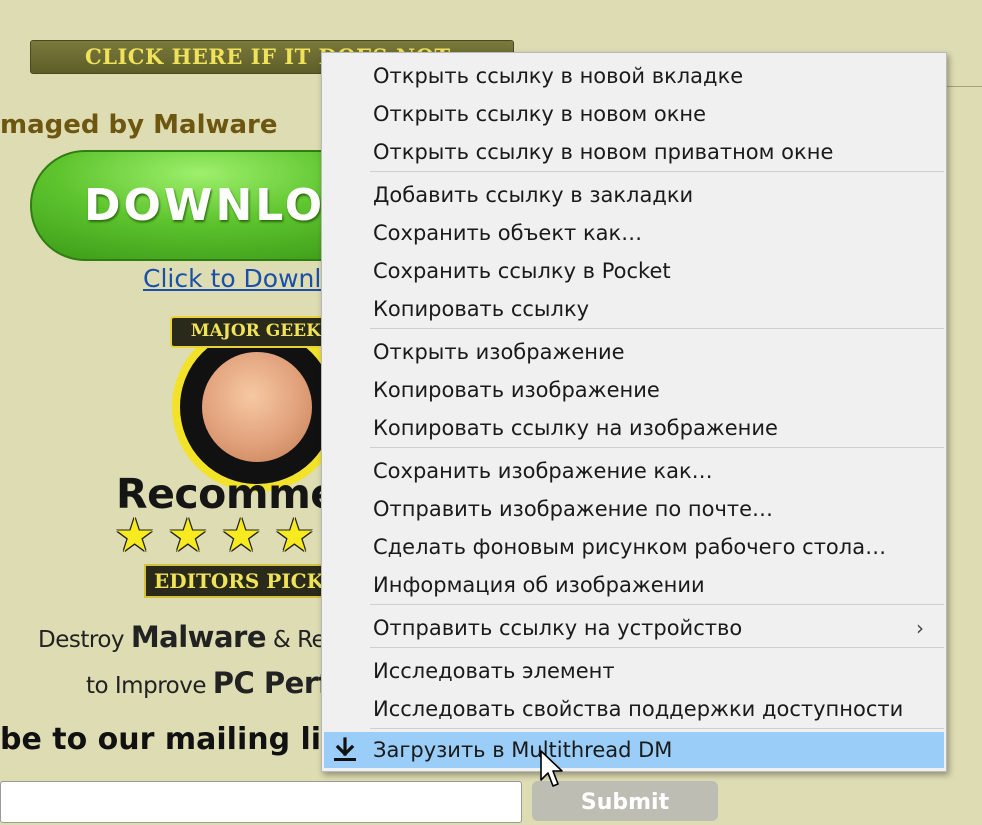 The height and width of the screenshot is (825, 982). What do you see at coordinates (296, 640) in the screenshot?
I see `promo-line-1-post: & Re` at bounding box center [296, 640].